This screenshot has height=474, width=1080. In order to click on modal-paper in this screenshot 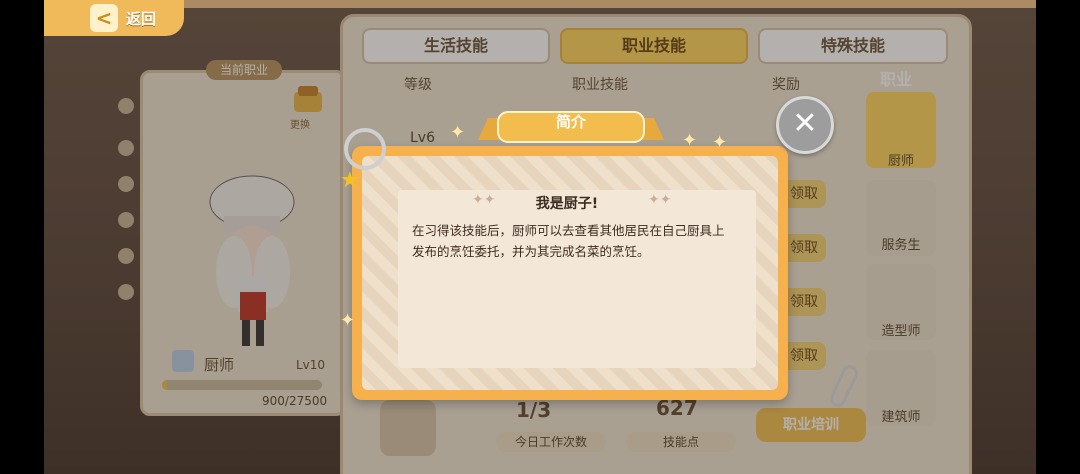, I will do `click(577, 279)`.